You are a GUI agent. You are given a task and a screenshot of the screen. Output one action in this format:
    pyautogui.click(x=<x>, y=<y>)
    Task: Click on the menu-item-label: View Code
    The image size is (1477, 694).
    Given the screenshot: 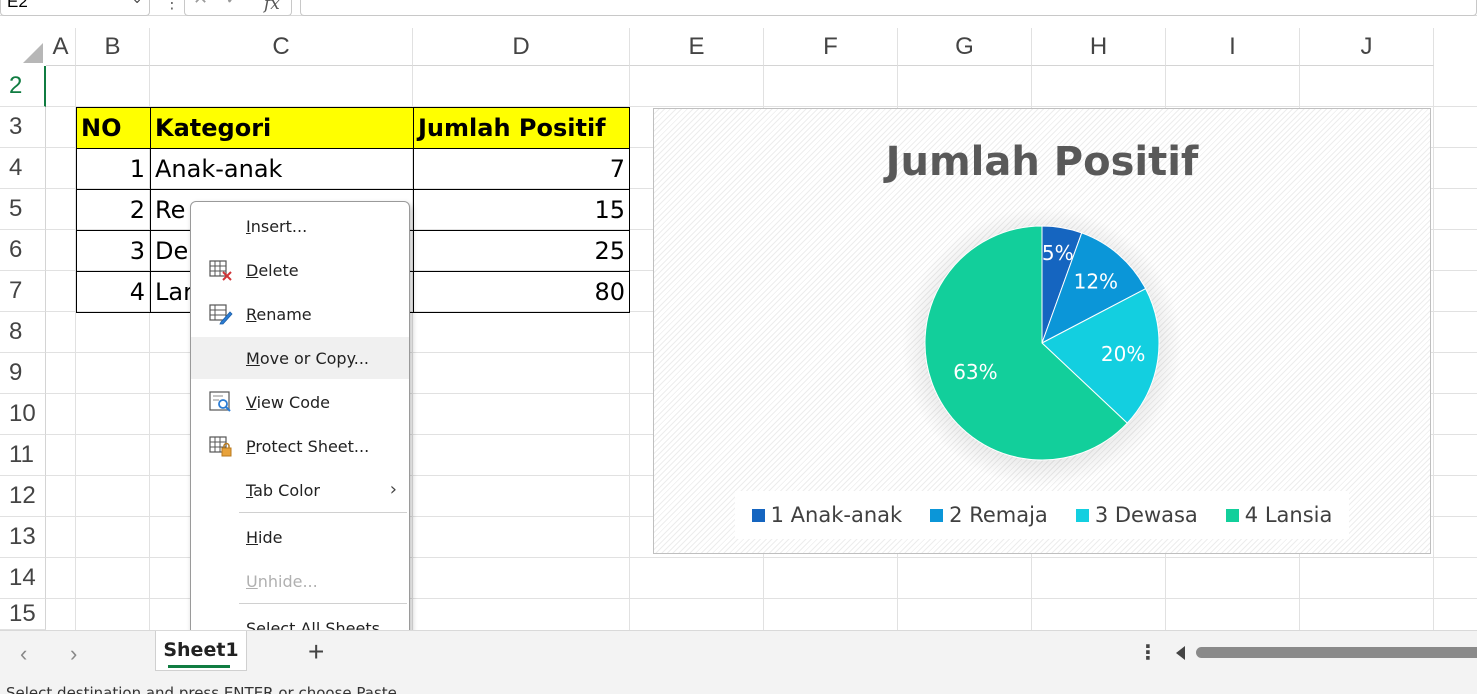 What is the action you would take?
    pyautogui.click(x=288, y=402)
    